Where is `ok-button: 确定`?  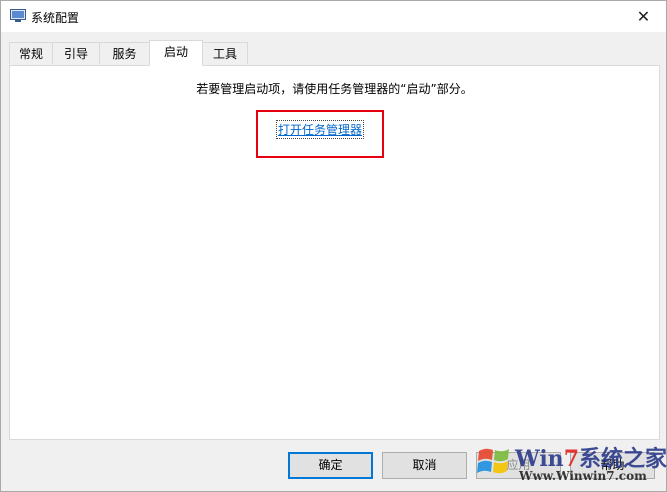
ok-button: 确定 is located at coordinates (330, 465).